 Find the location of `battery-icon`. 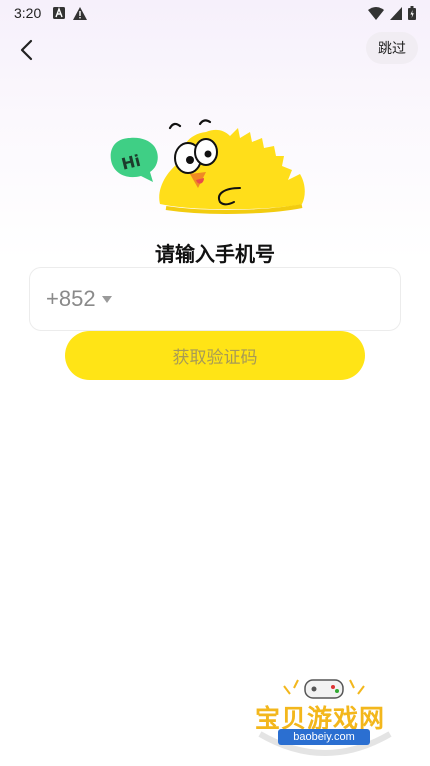

battery-icon is located at coordinates (412, 13).